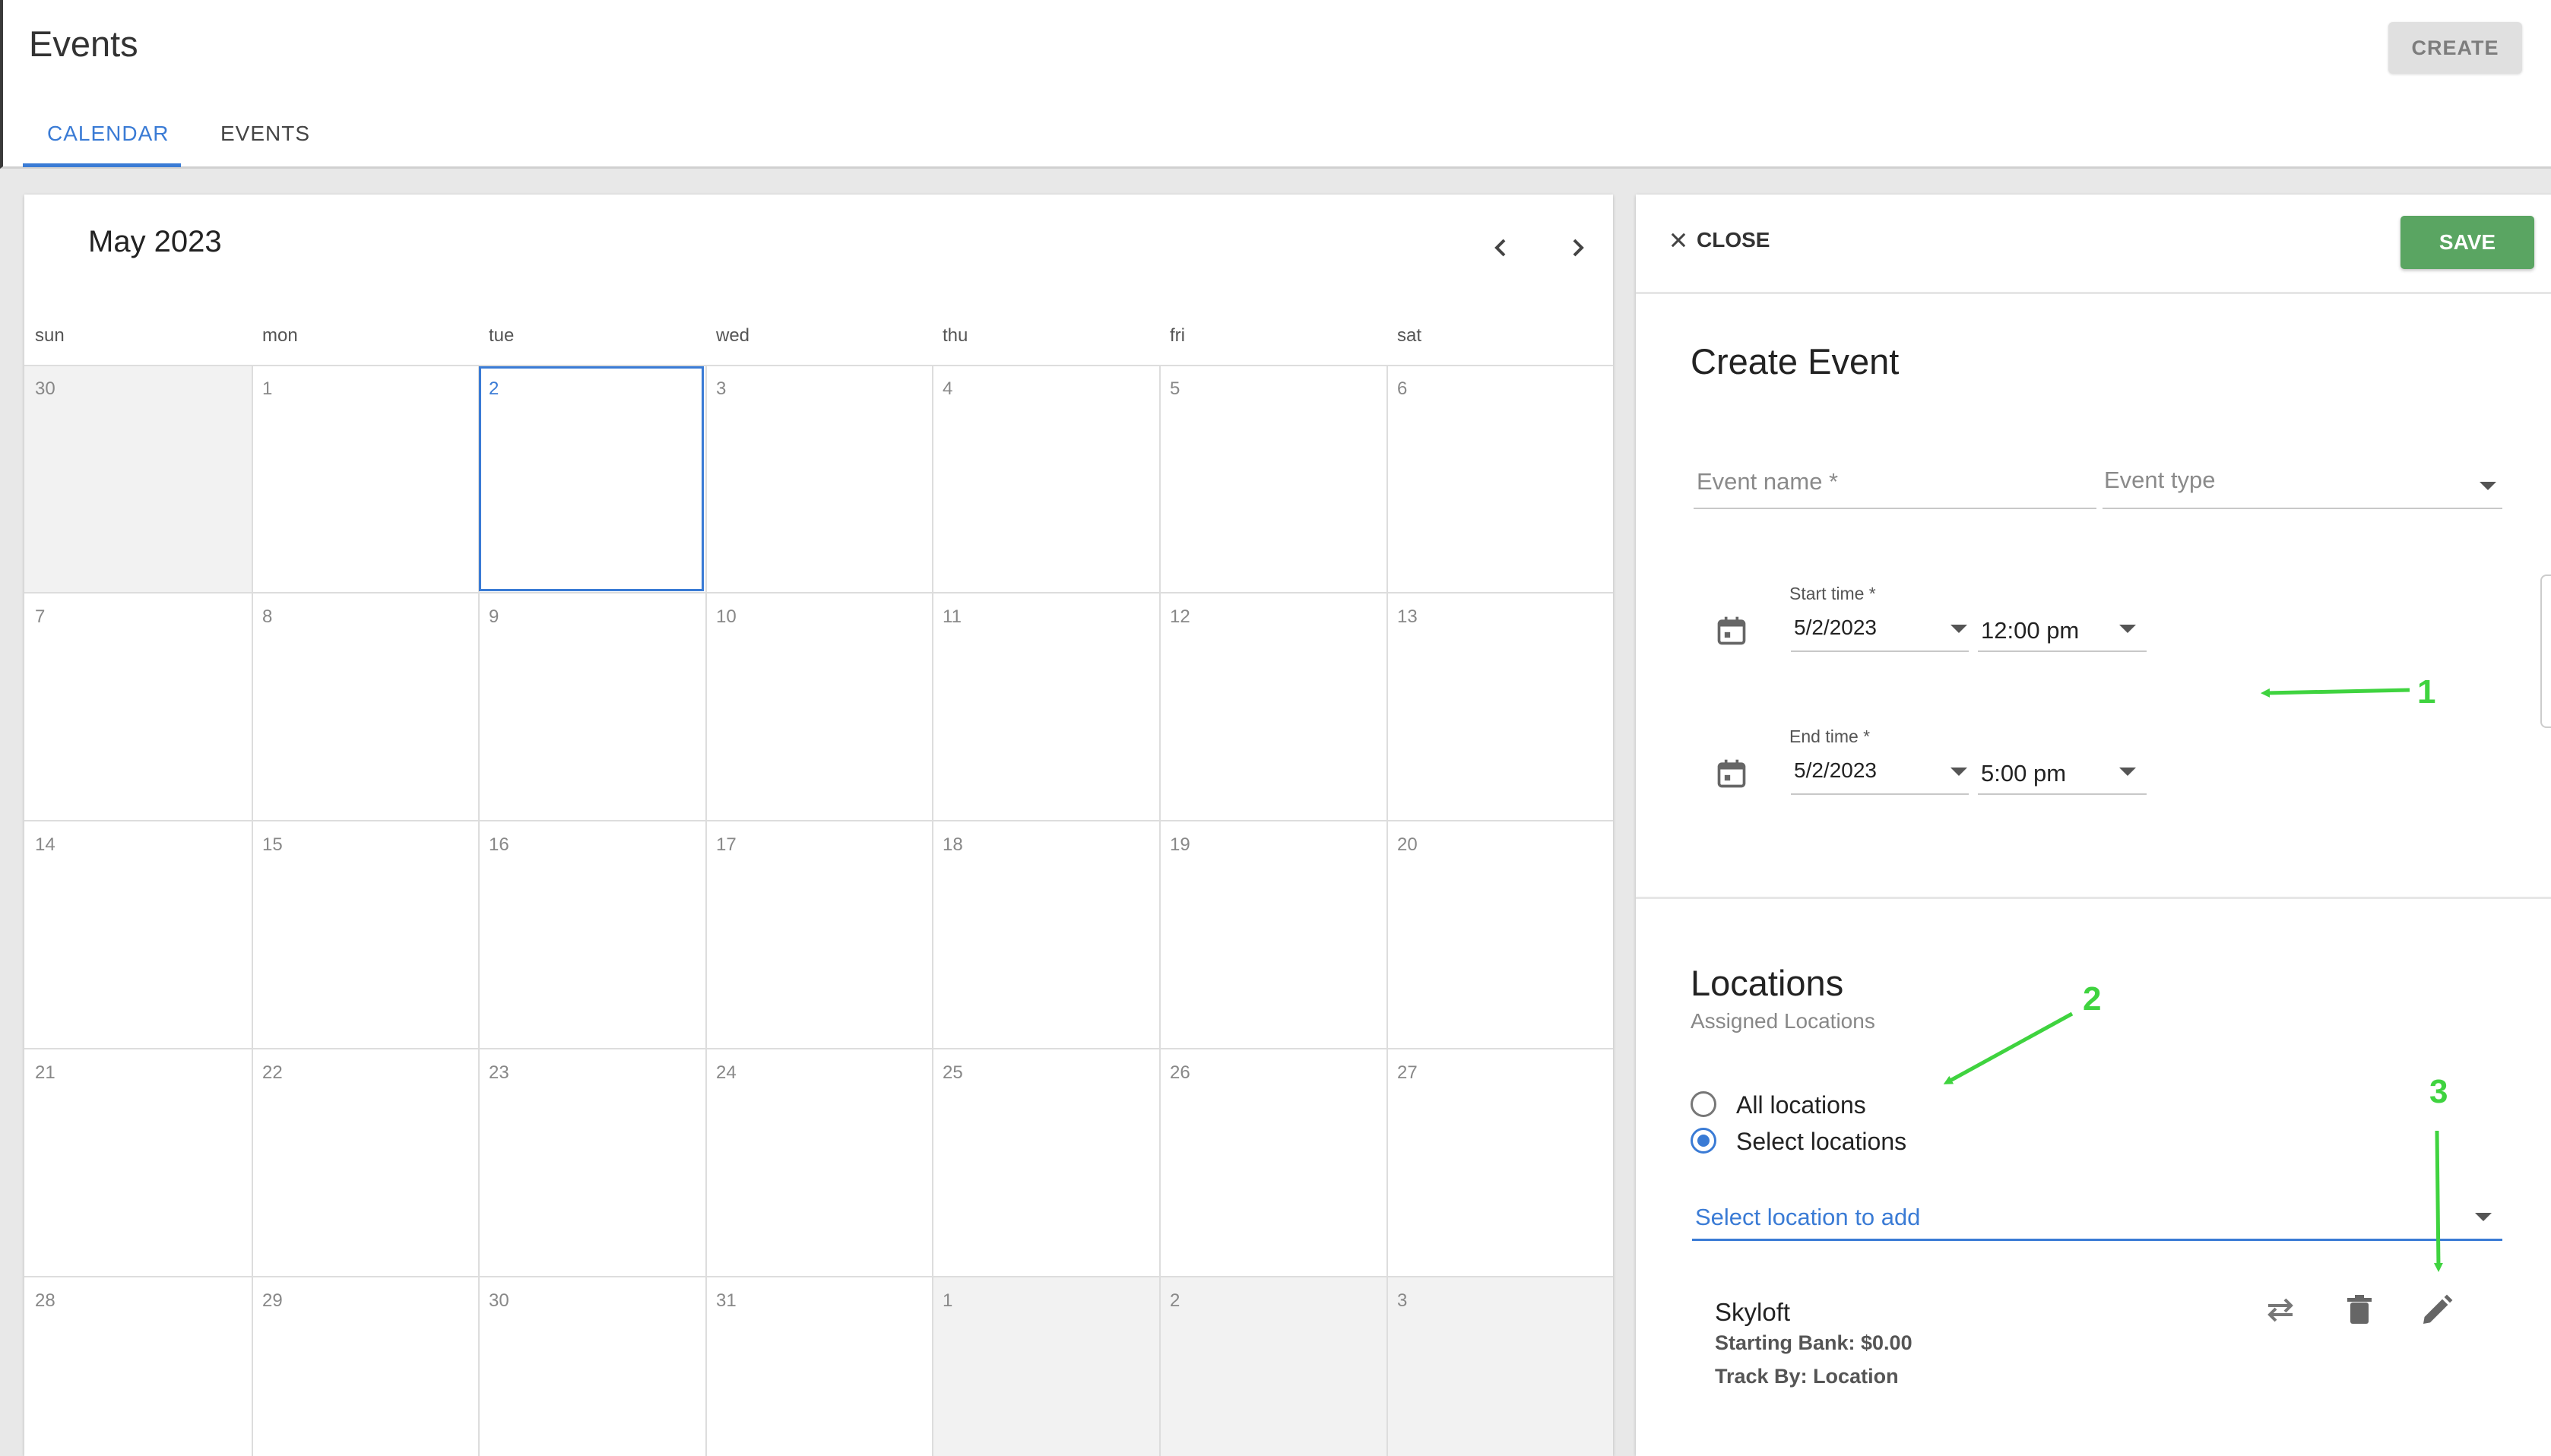  Describe the element at coordinates (2437, 1310) in the screenshot. I see `edit-pencil-icon` at that location.